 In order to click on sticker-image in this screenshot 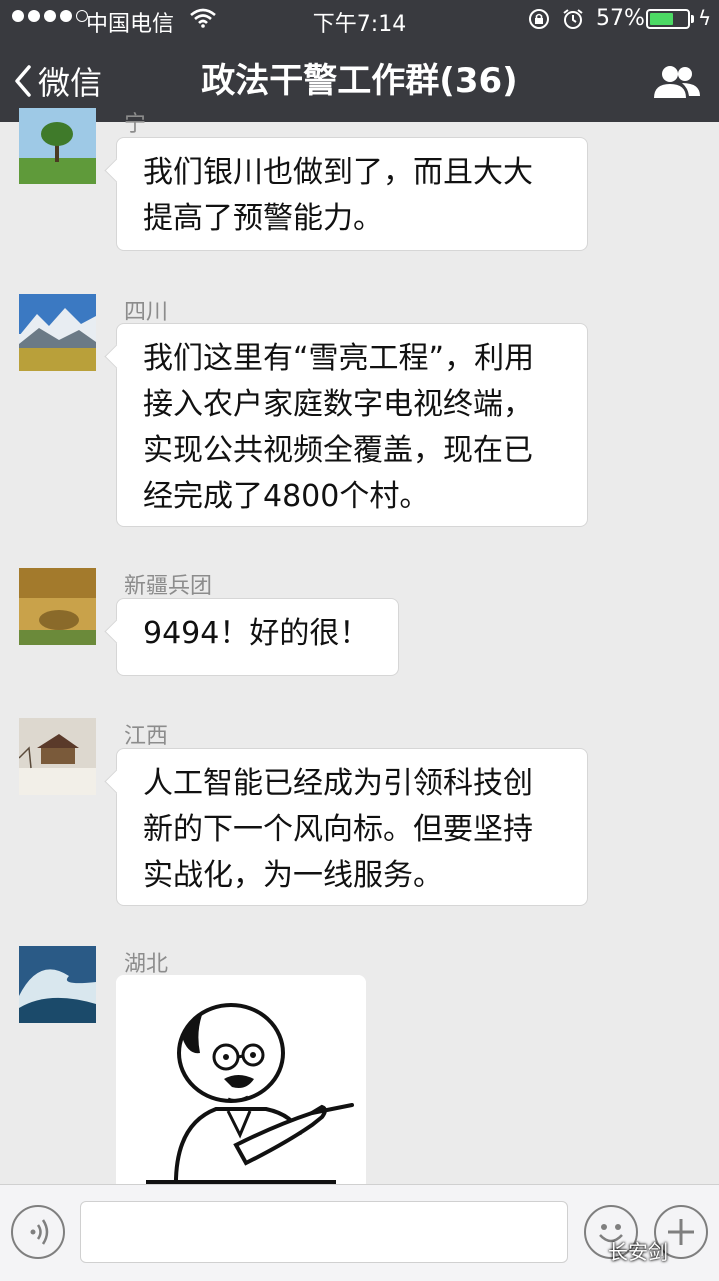, I will do `click(241, 1082)`.